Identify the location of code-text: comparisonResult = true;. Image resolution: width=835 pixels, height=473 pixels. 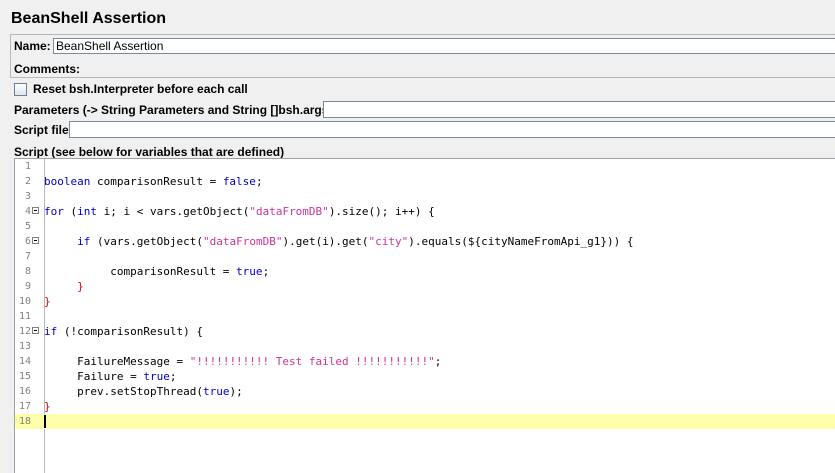
(157, 271).